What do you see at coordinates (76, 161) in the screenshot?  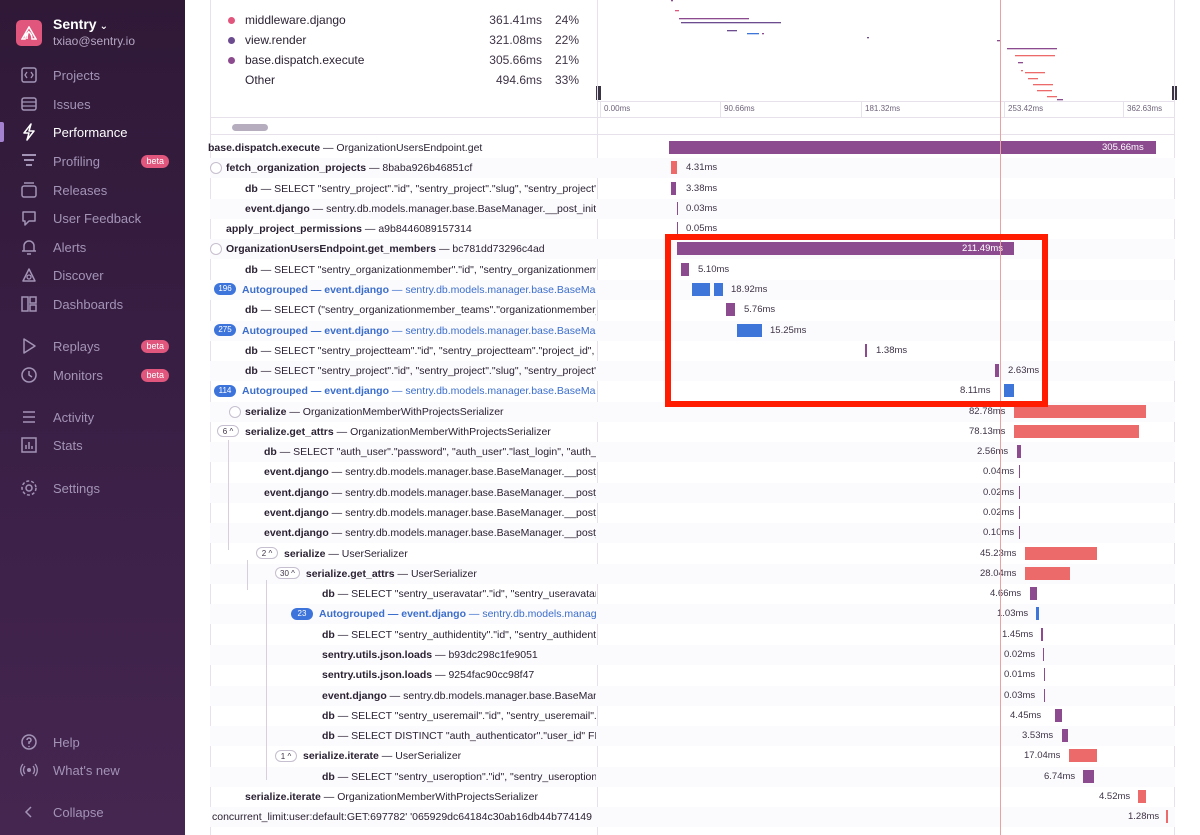 I see `sidebar-item-label: Profiling` at bounding box center [76, 161].